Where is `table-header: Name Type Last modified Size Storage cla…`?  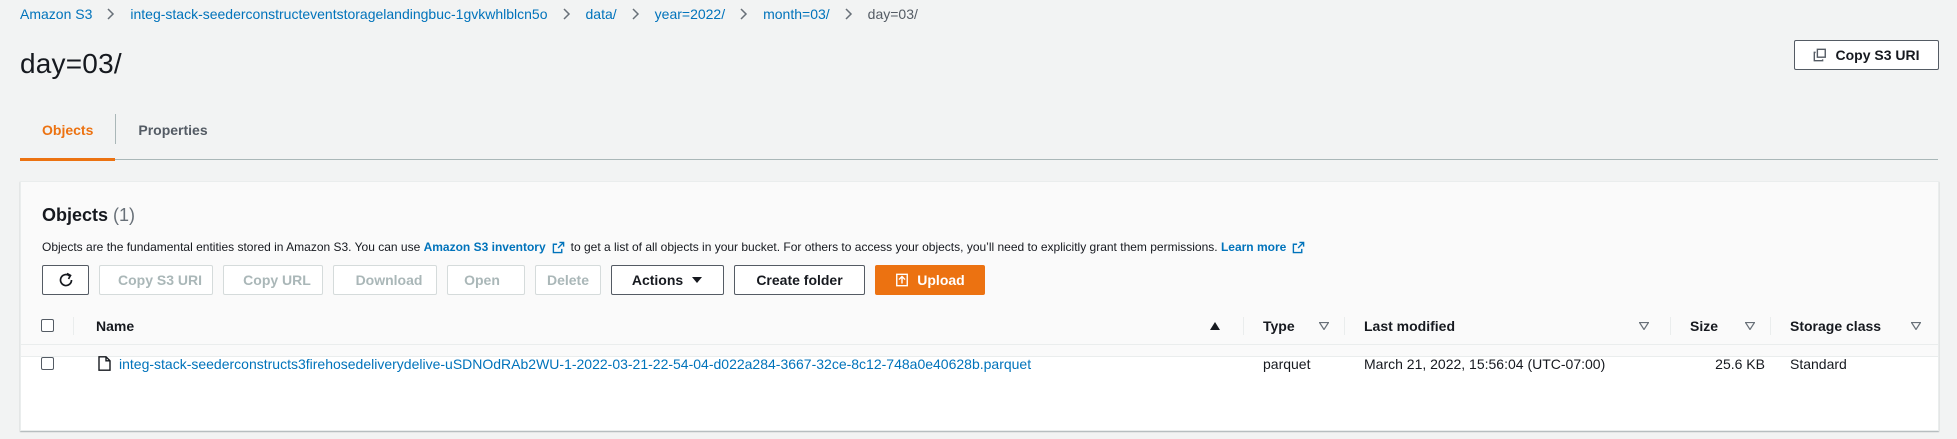 table-header: Name Type Last modified Size Storage cla… is located at coordinates (979, 326).